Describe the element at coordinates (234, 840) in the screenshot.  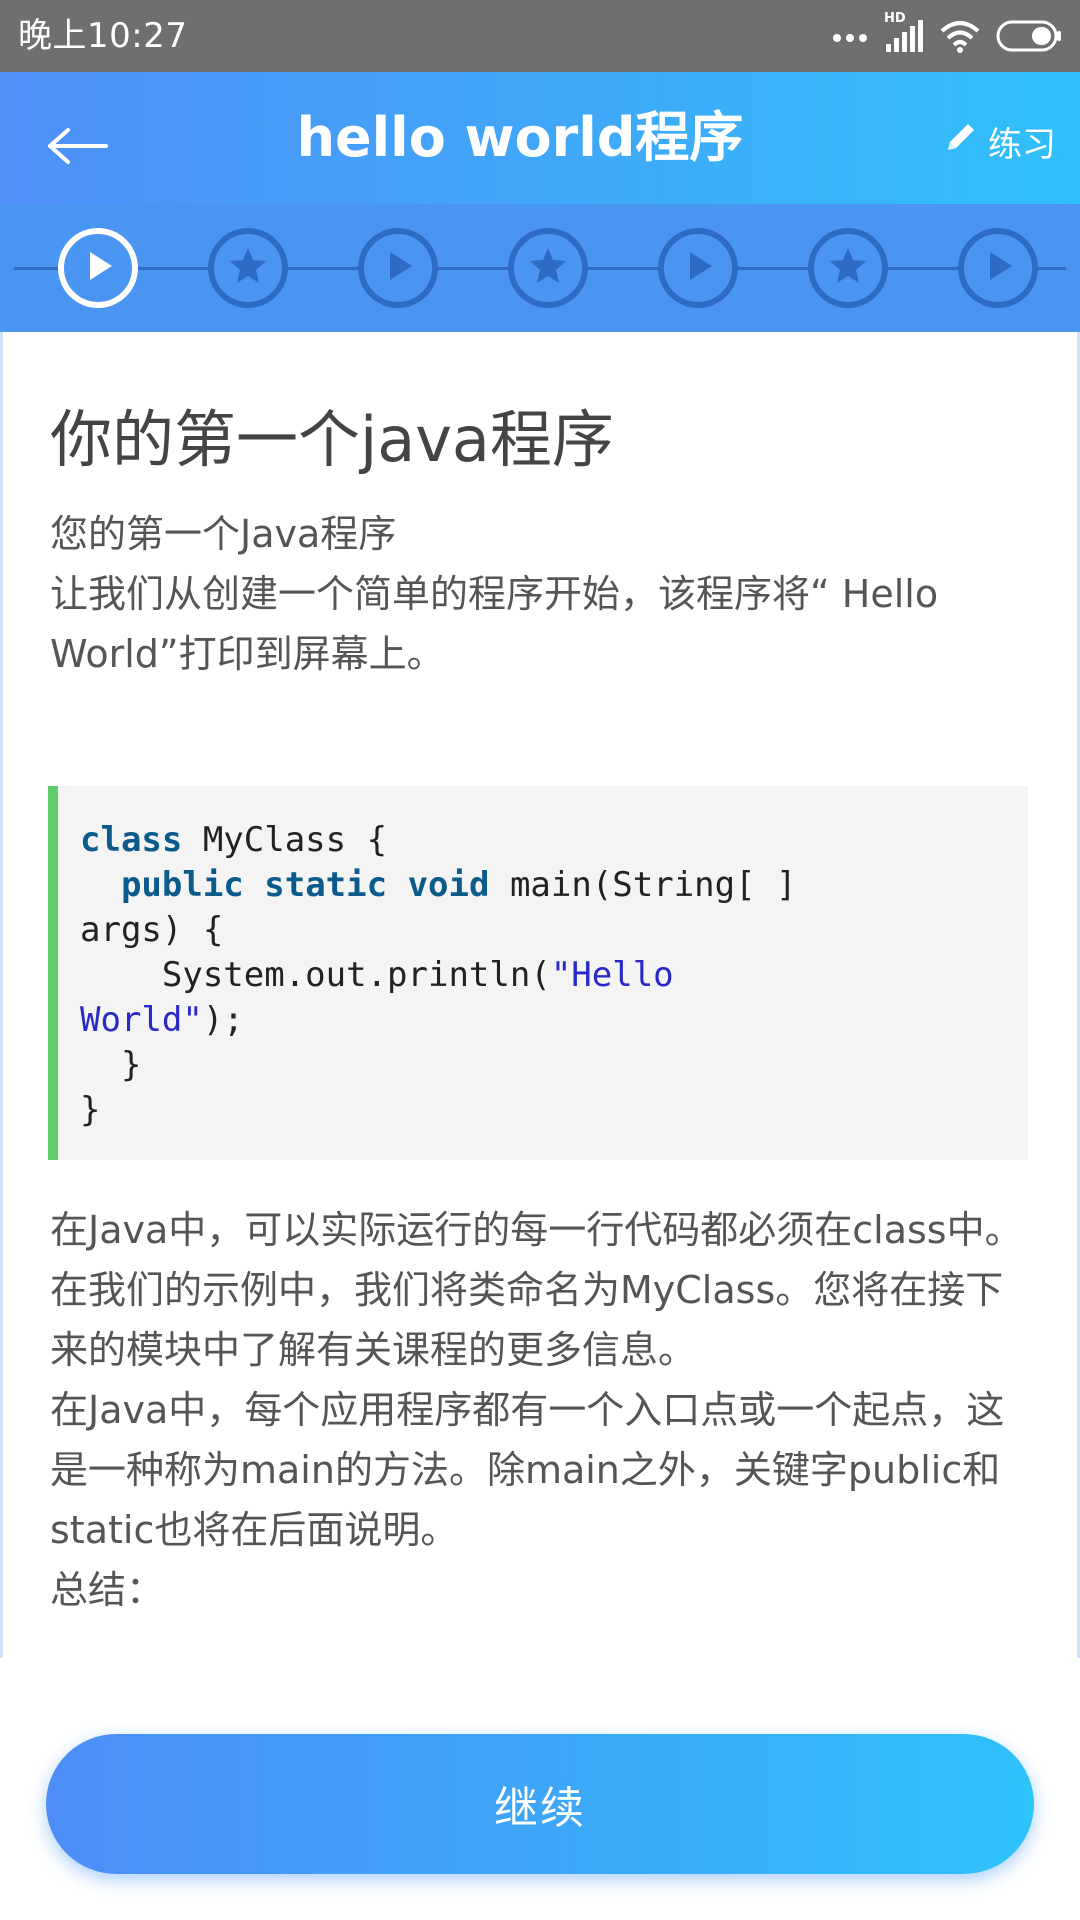
I see `code-line-1: class MyClass {` at that location.